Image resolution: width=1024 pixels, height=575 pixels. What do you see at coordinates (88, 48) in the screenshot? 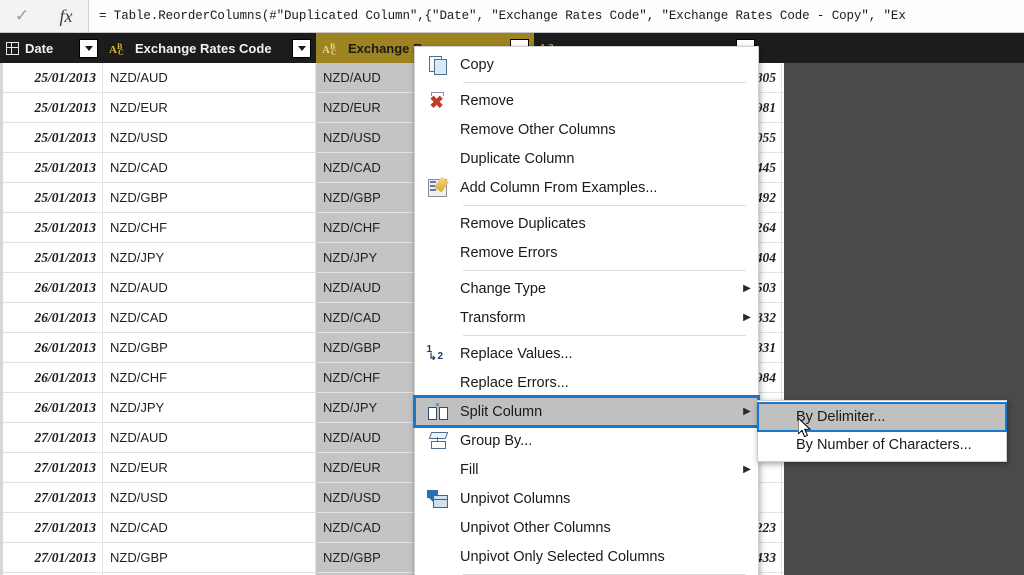
I see `column-filter-dropdown-date` at bounding box center [88, 48].